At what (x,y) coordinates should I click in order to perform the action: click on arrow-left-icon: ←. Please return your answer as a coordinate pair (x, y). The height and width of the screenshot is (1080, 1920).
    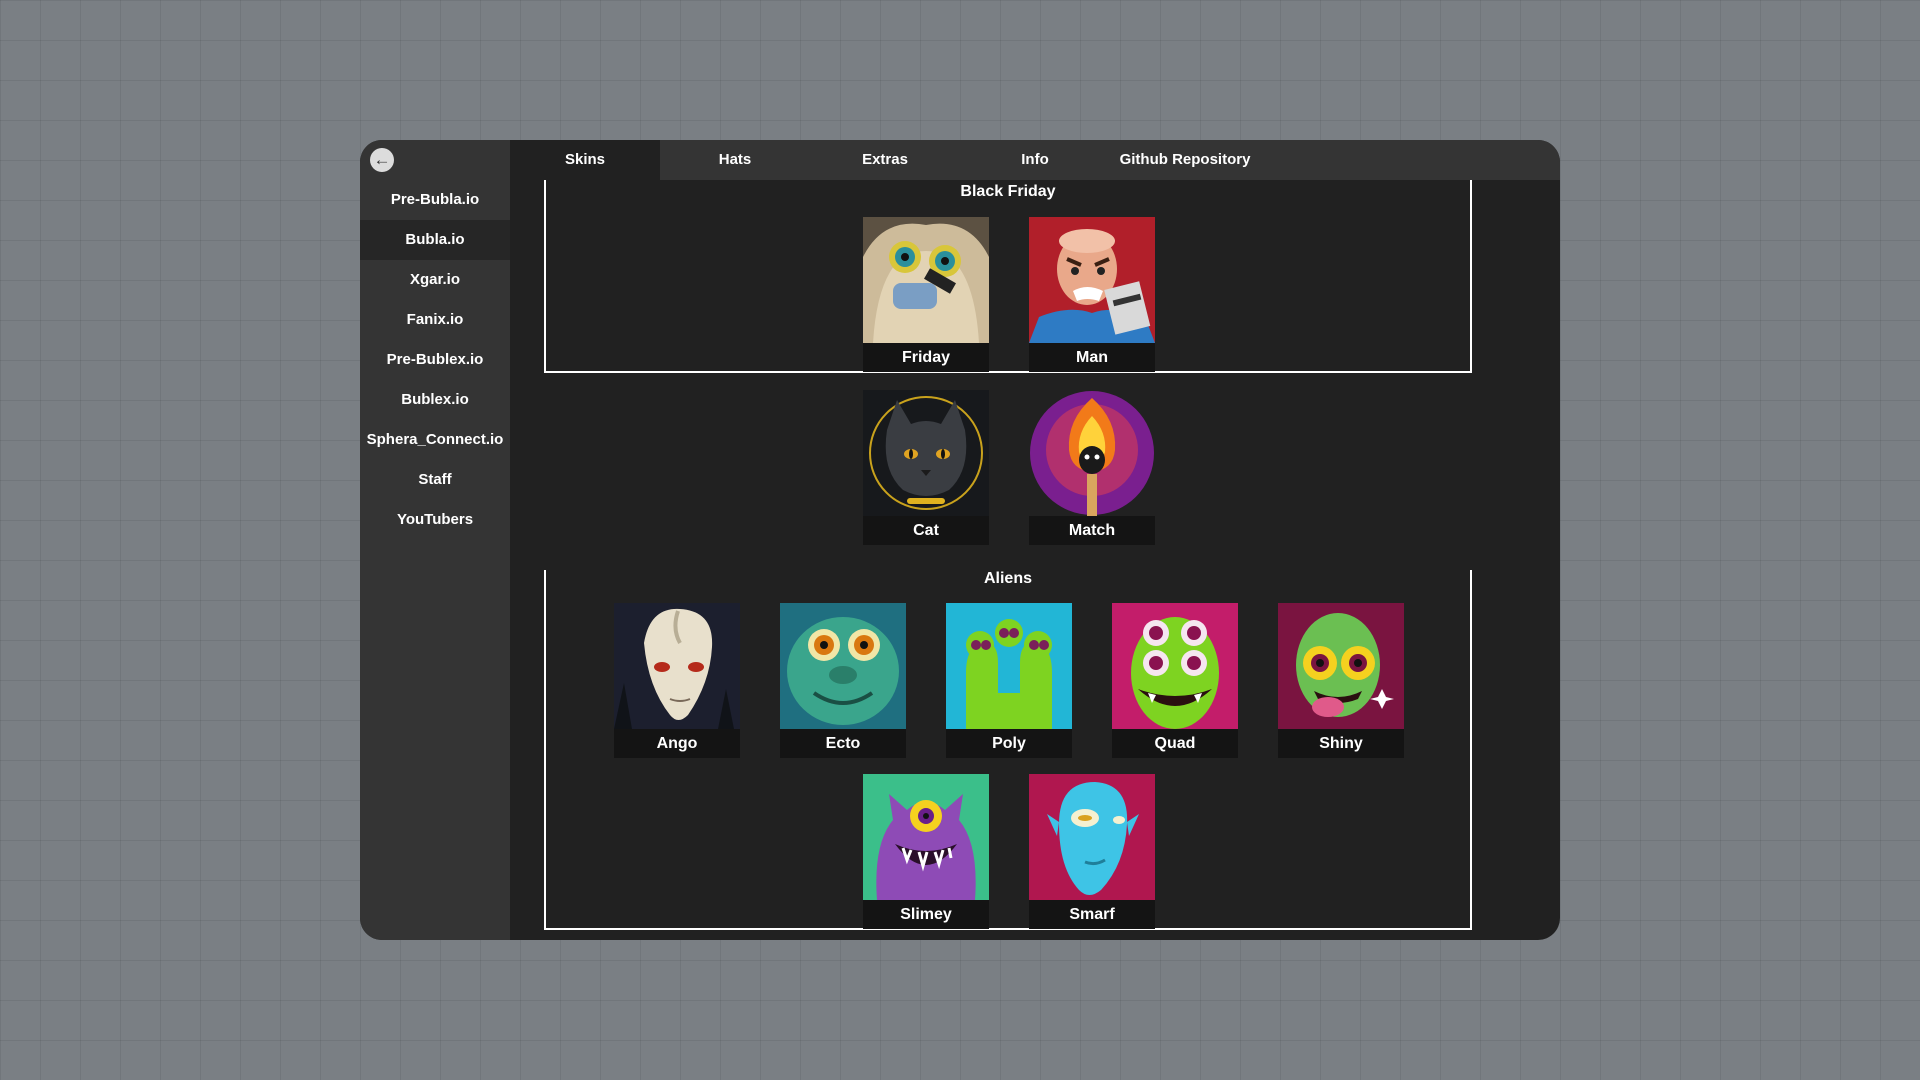
    Looking at the image, I should click on (382, 160).